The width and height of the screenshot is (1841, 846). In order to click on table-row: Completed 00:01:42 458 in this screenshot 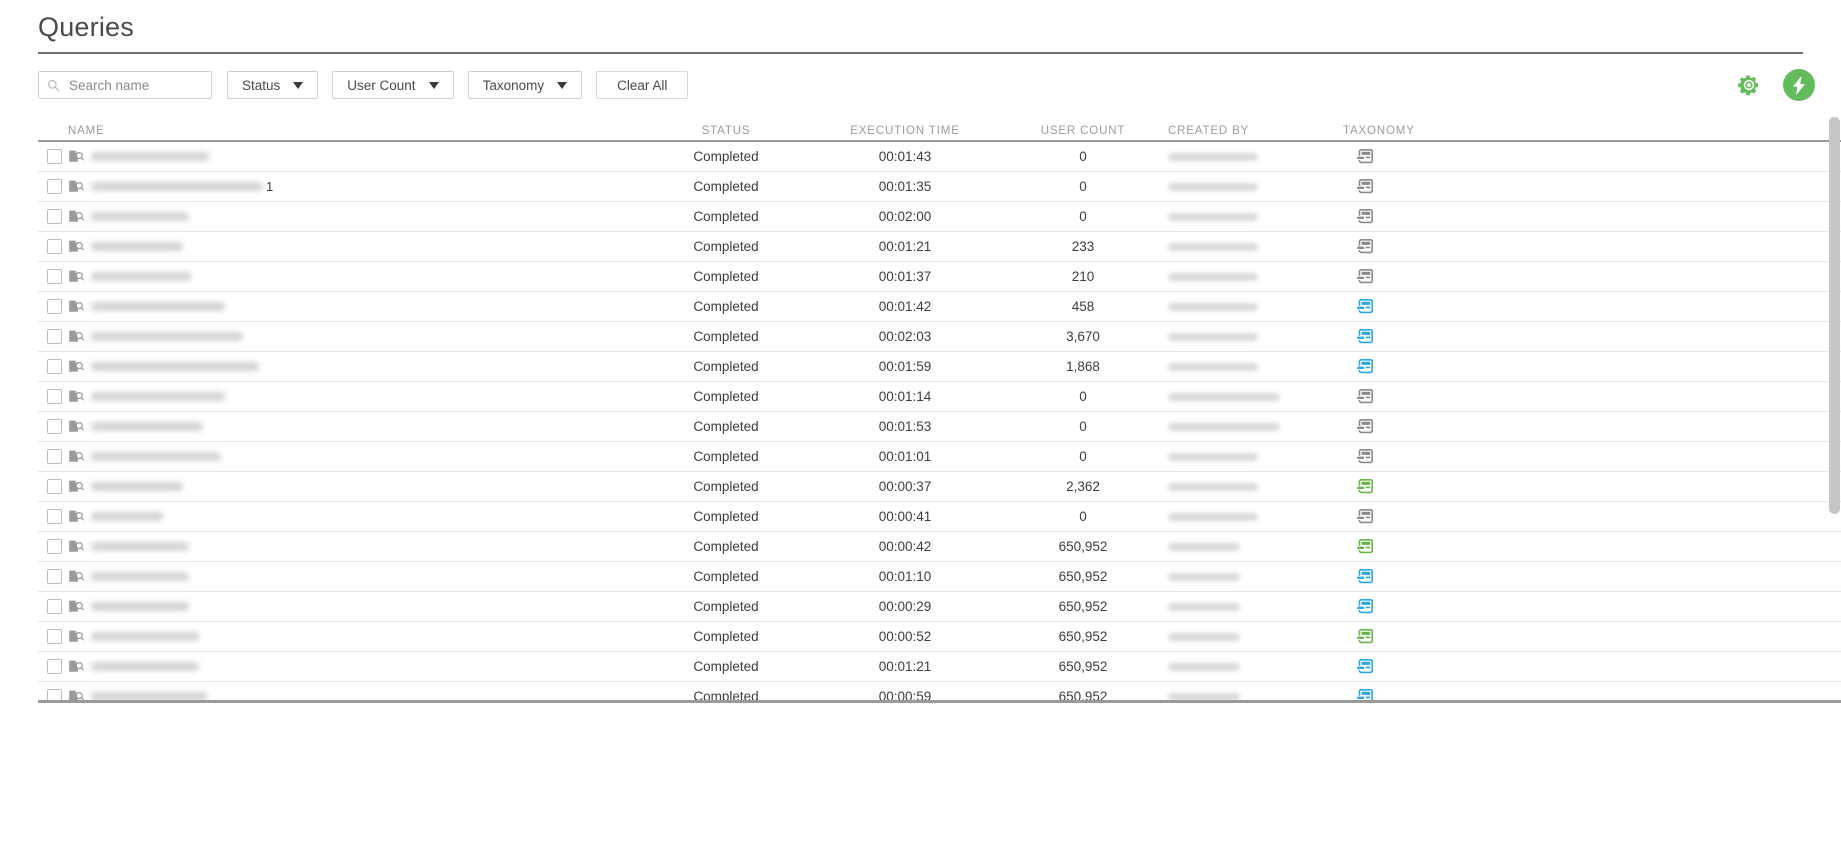, I will do `click(939, 307)`.